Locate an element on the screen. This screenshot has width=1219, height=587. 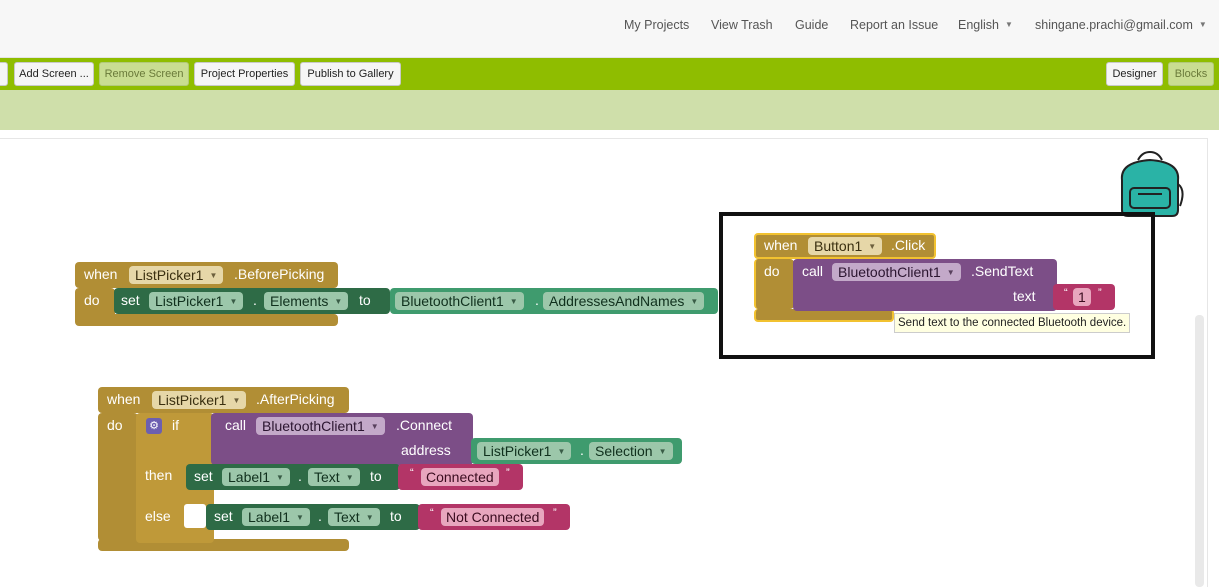
text-value: Connected is located at coordinates (460, 477).